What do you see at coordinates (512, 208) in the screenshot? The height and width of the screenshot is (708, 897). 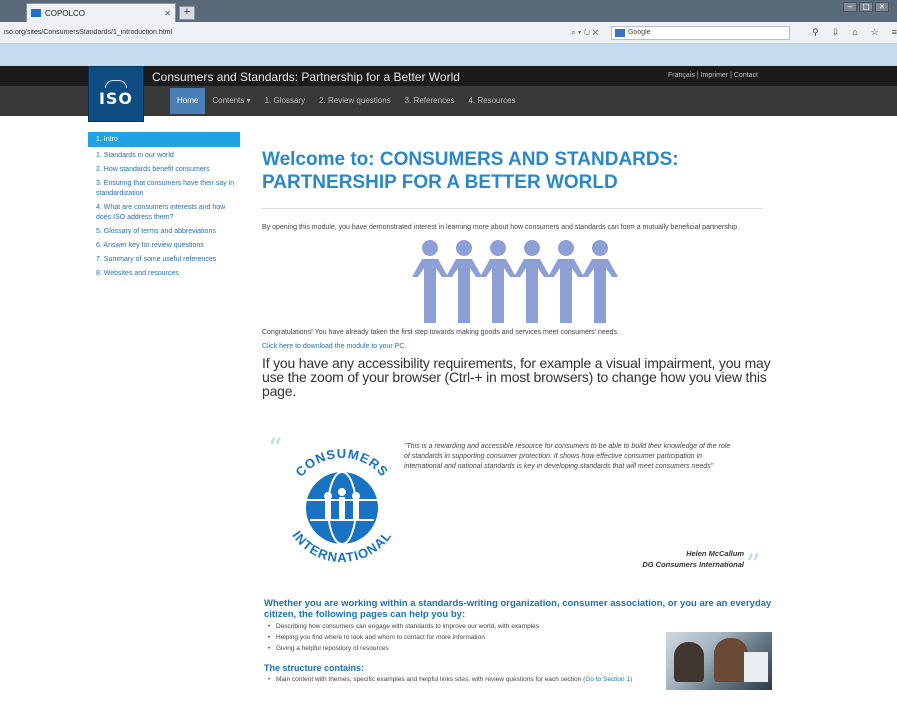 I see `divider` at bounding box center [512, 208].